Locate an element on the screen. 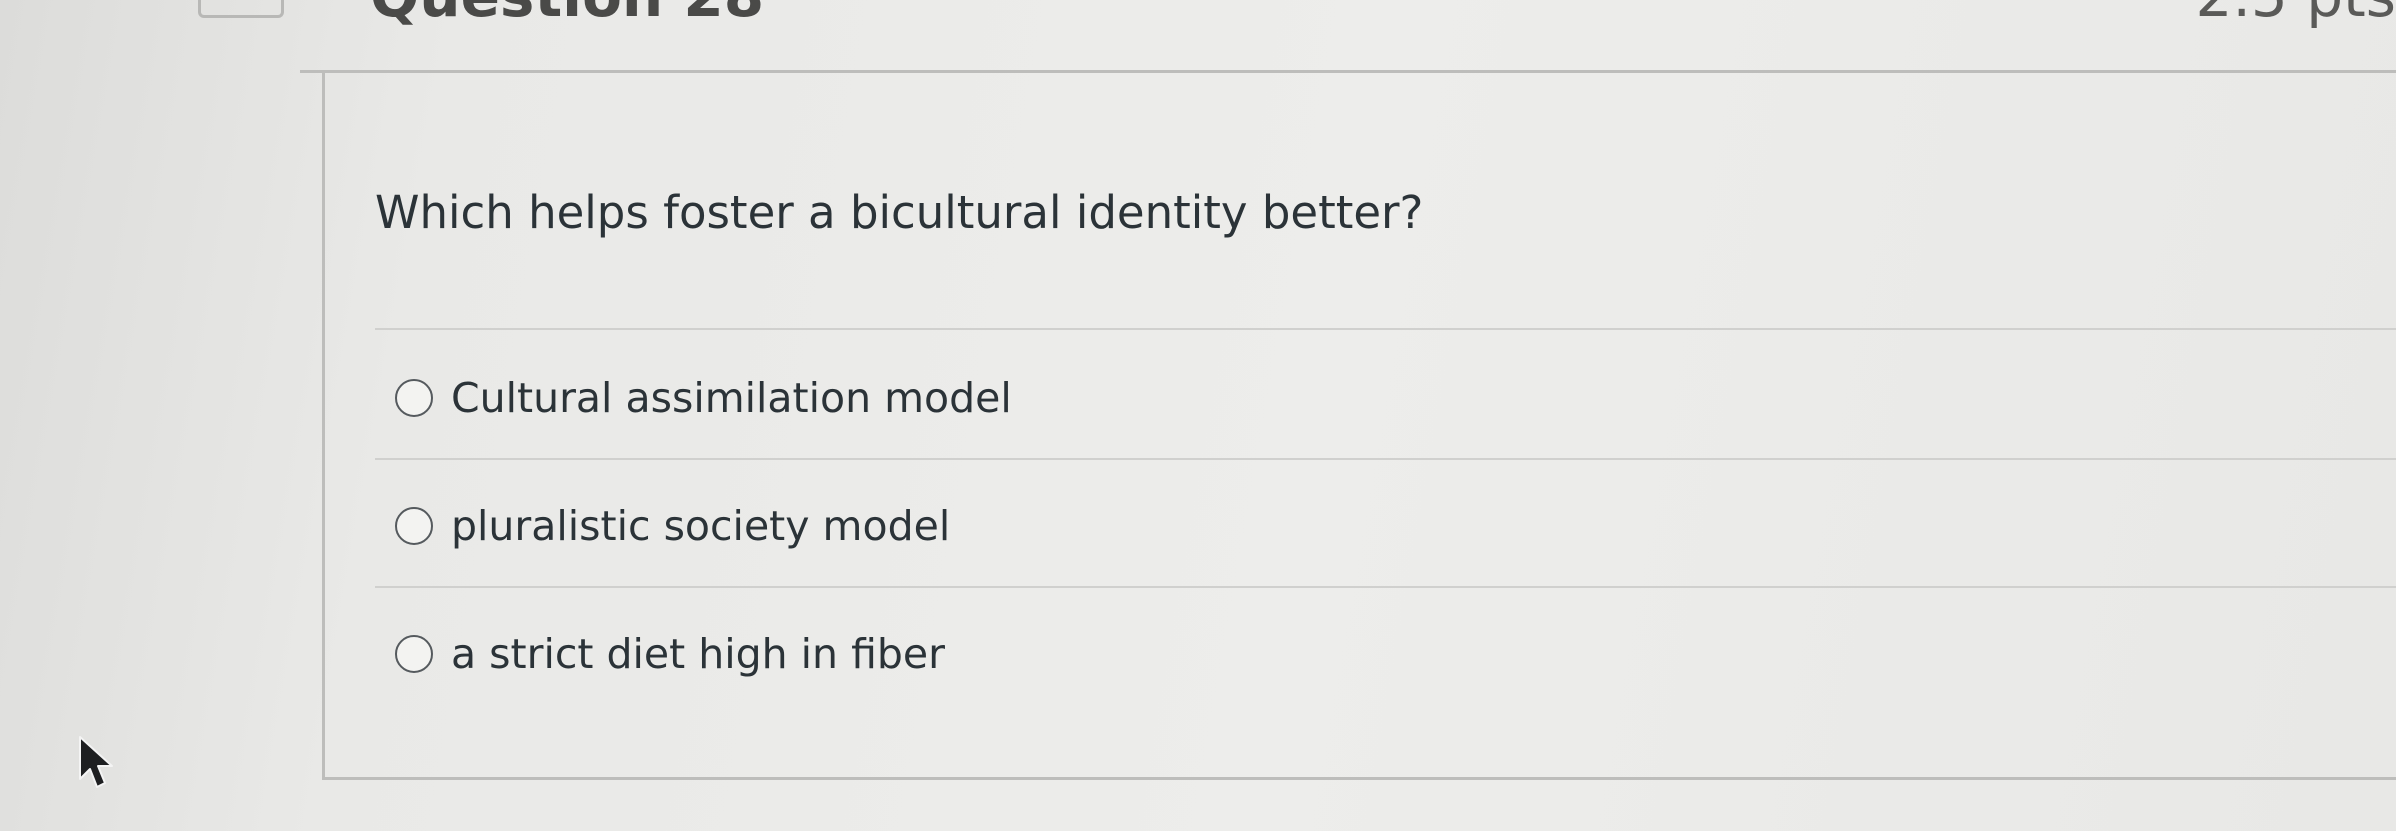  answer-option-3: a strict diet high in fiber is located at coordinates (670, 654).